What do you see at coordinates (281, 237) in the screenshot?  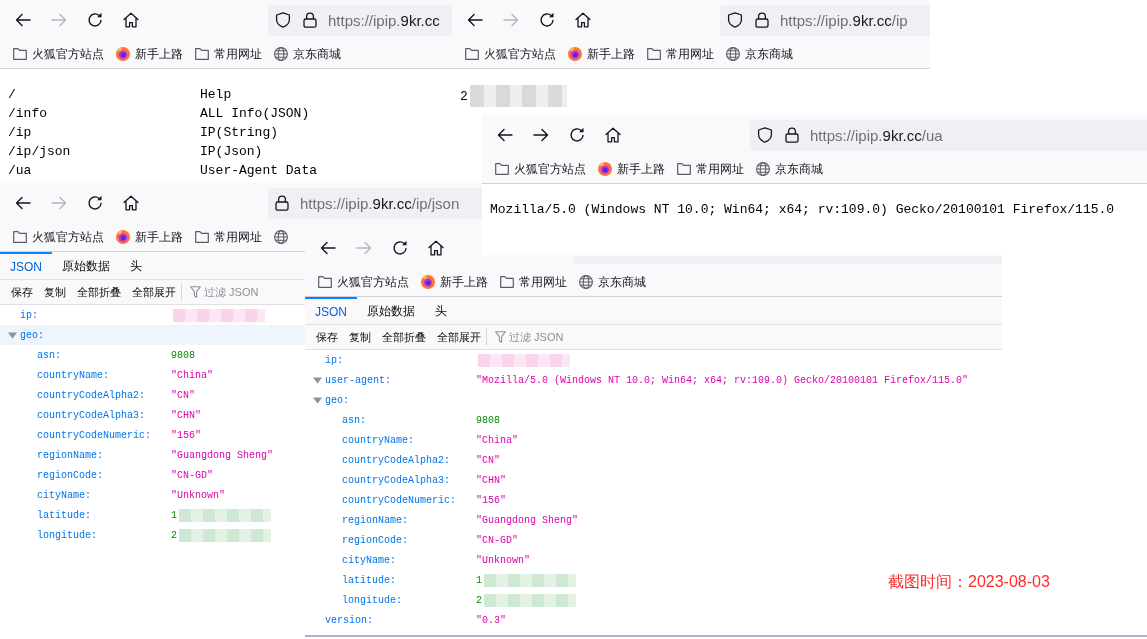 I see `bookmark-item` at bounding box center [281, 237].